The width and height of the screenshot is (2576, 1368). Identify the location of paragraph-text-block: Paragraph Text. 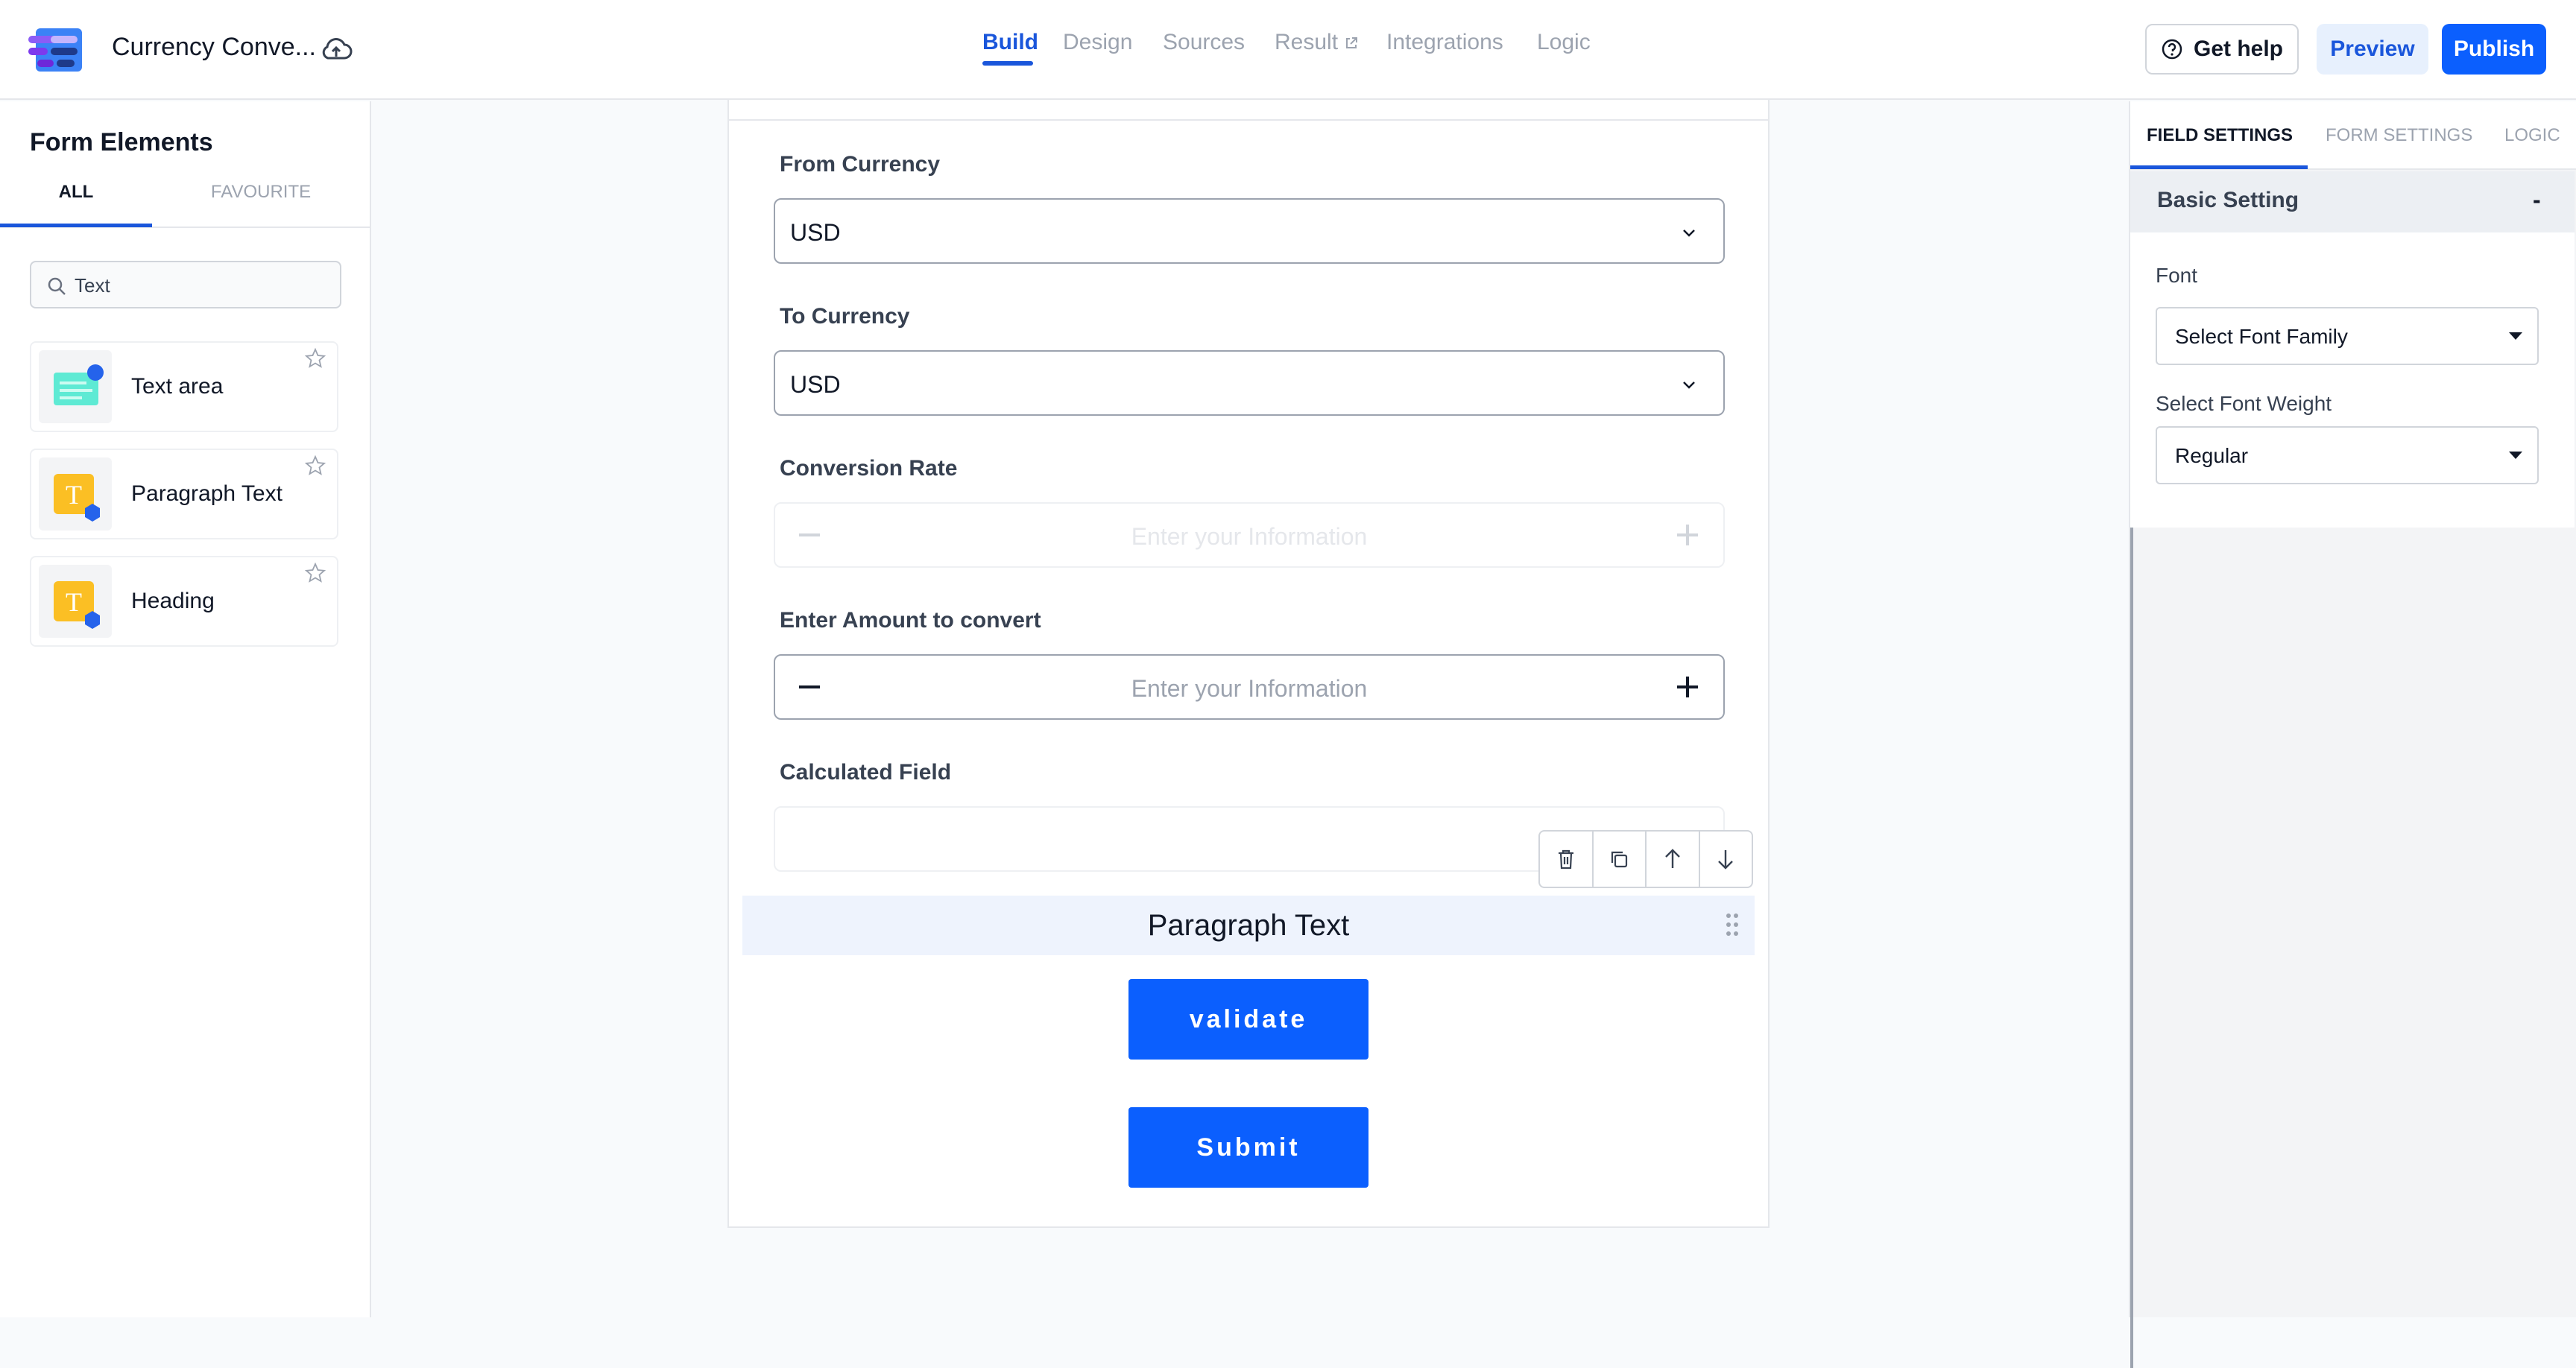
(1248, 925).